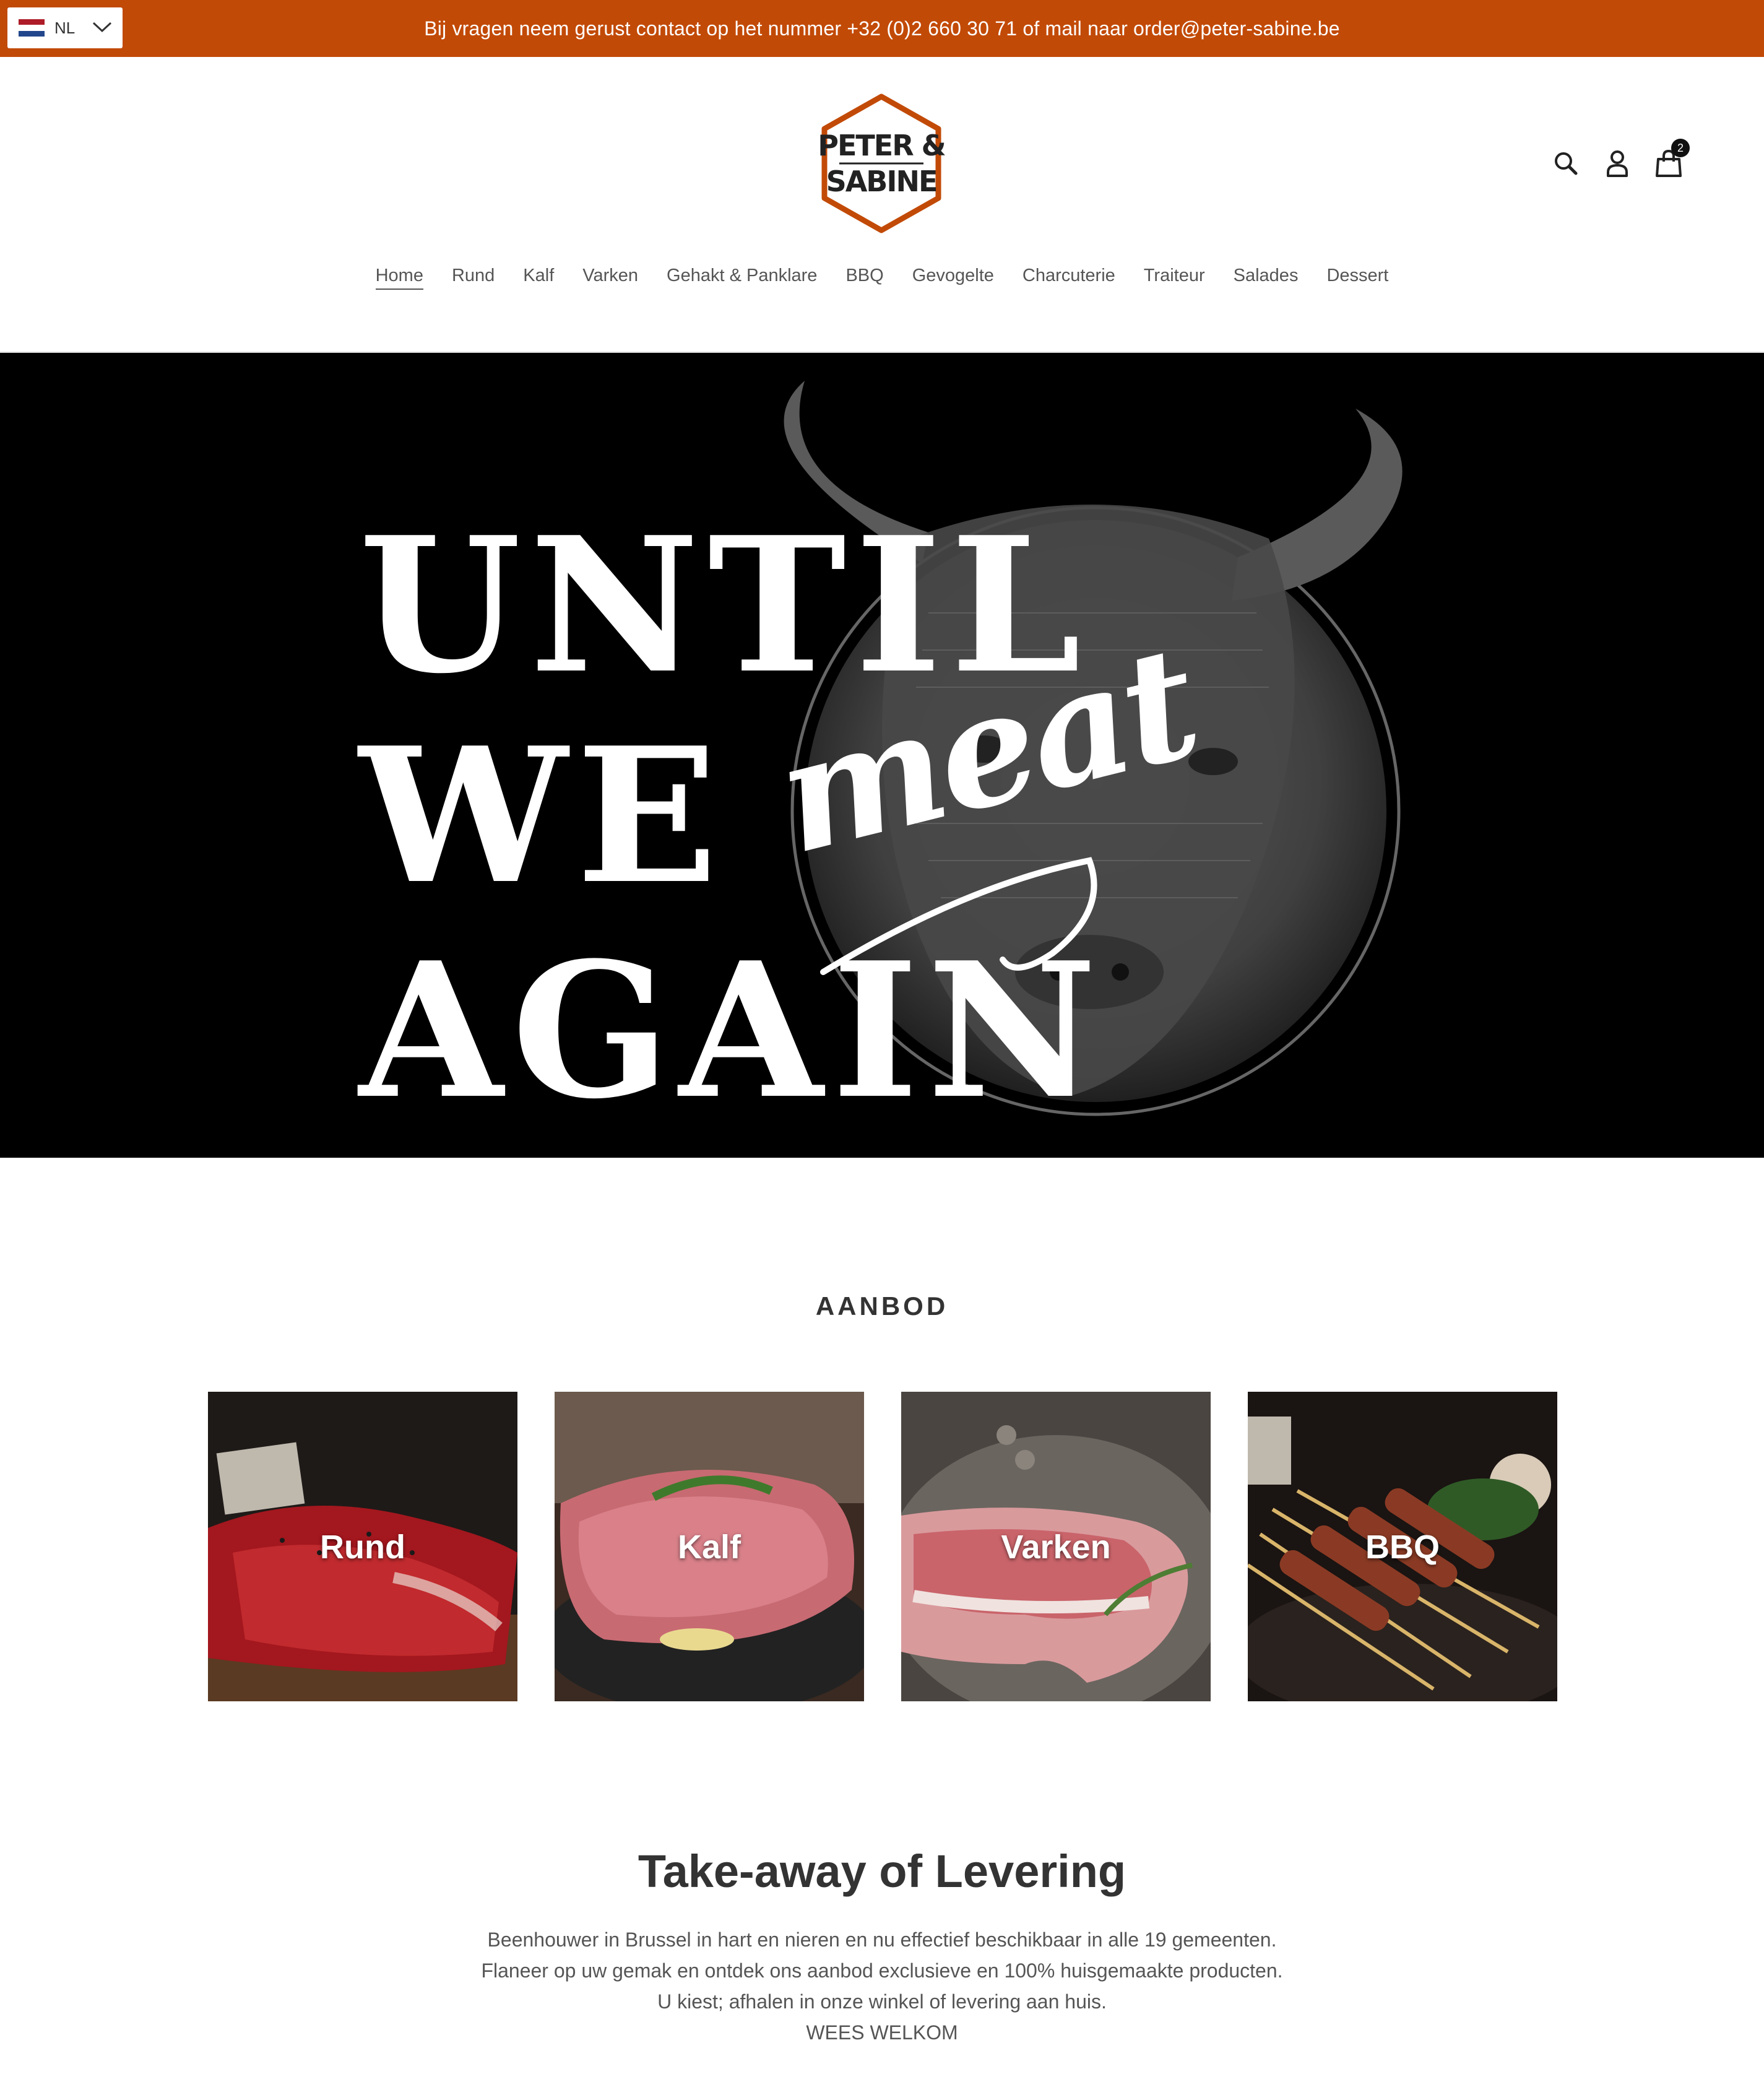 The width and height of the screenshot is (1764, 2074). I want to click on user-icon, so click(1617, 163).